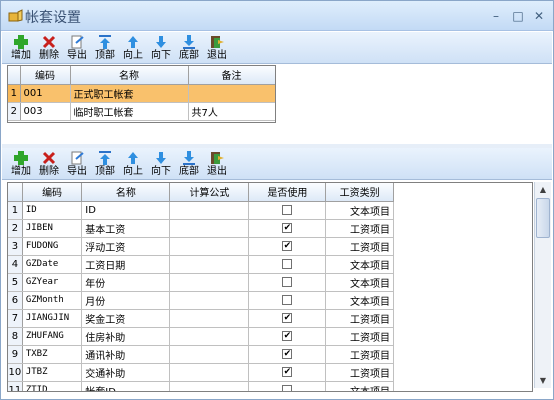 Image resolution: width=554 pixels, height=400 pixels. What do you see at coordinates (52, 386) in the screenshot?
I see `cell-code: ZTID` at bounding box center [52, 386].